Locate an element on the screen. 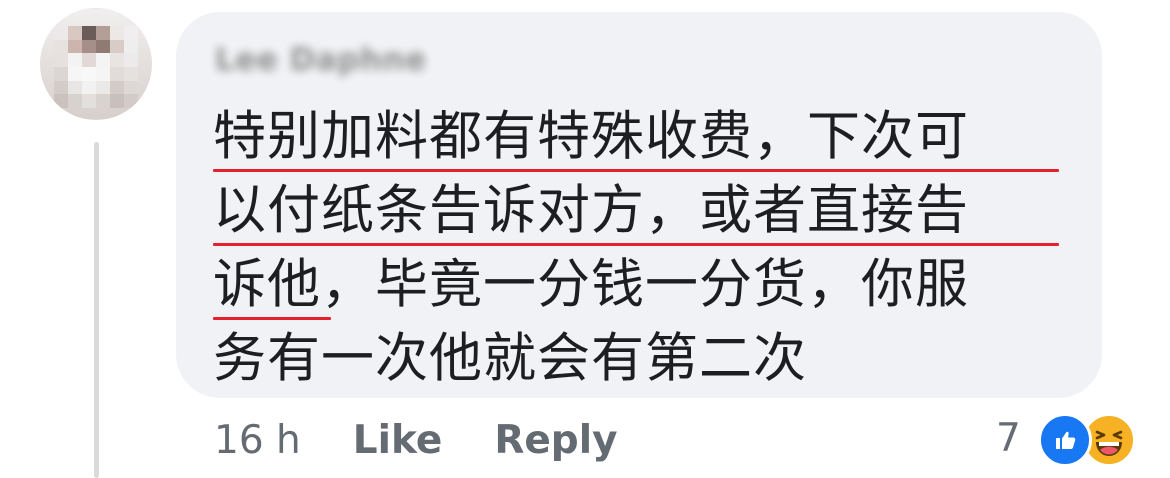 This screenshot has height=478, width=1170. author-name: Lee Daphne is located at coordinates (321, 60).